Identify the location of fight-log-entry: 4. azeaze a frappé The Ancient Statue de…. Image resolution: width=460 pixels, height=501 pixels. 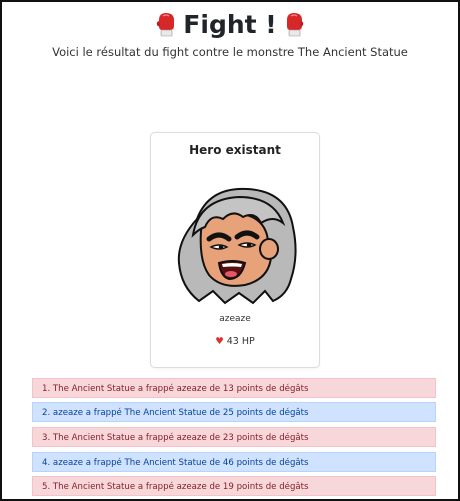
(234, 462).